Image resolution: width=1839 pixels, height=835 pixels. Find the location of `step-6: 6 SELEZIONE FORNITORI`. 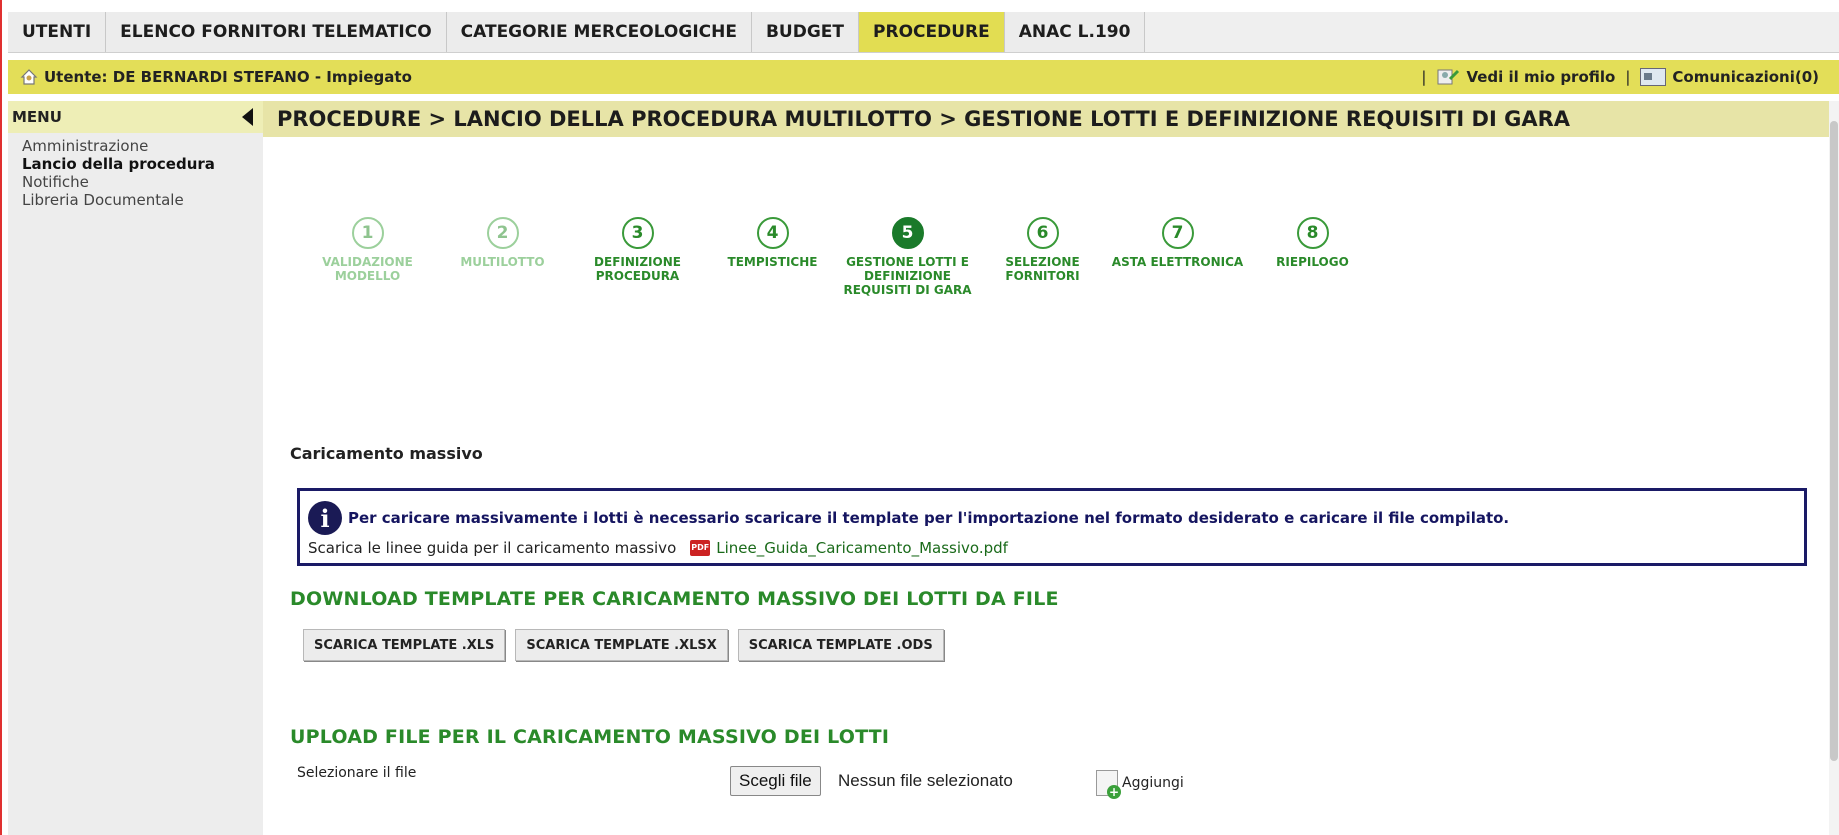

step-6: 6 SELEZIONE FORNITORI is located at coordinates (1042, 257).